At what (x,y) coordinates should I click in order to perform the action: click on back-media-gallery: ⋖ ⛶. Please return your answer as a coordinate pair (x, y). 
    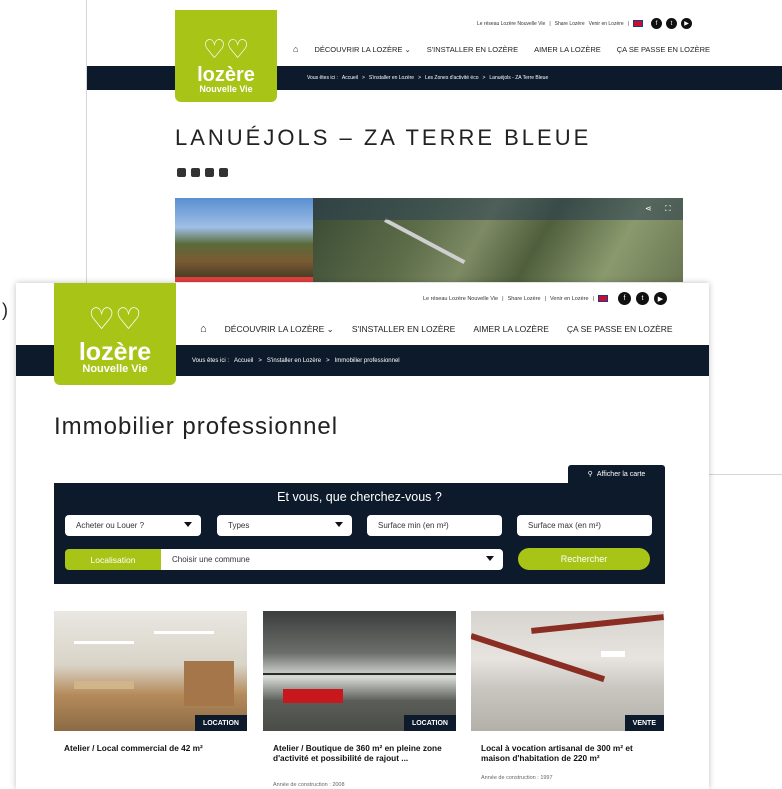
    Looking at the image, I should click on (429, 240).